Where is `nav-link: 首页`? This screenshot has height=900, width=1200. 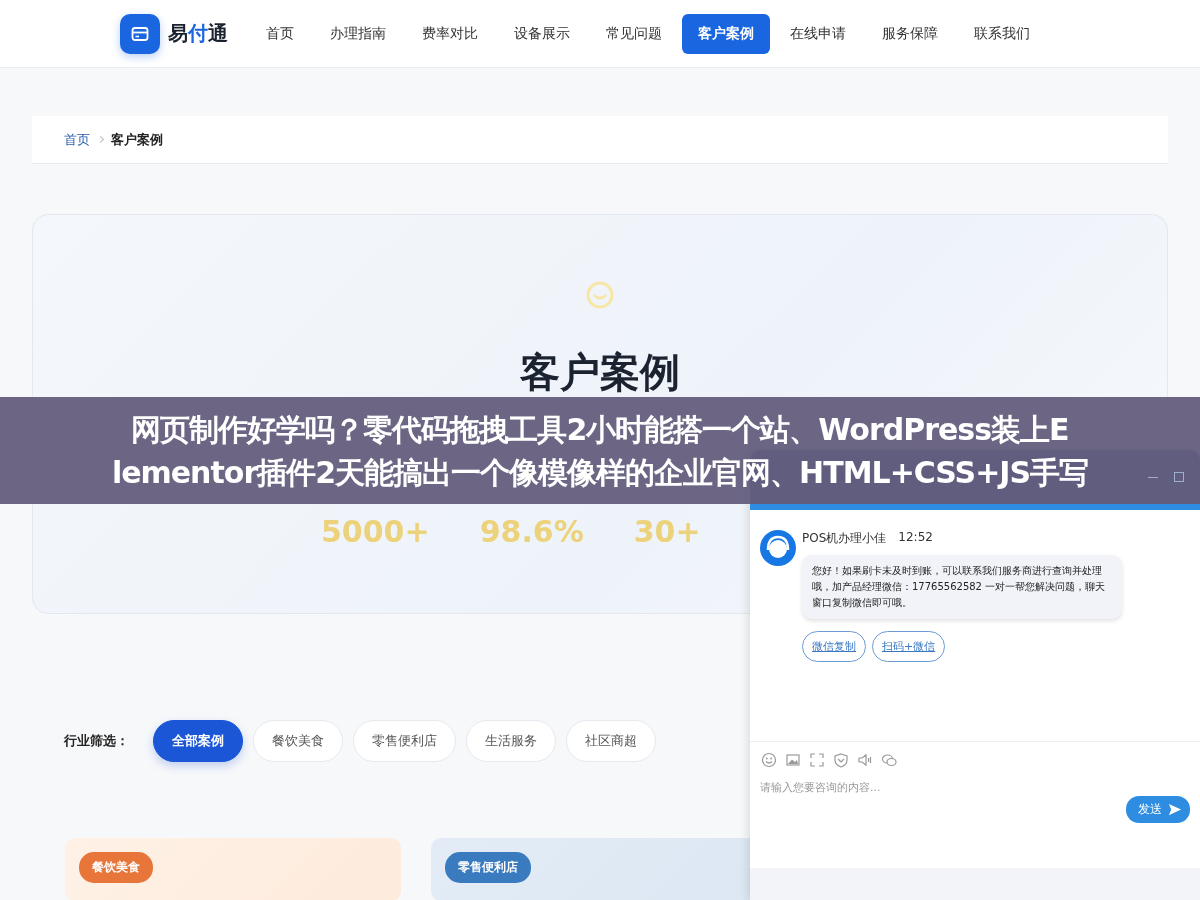
nav-link: 首页 is located at coordinates (280, 33).